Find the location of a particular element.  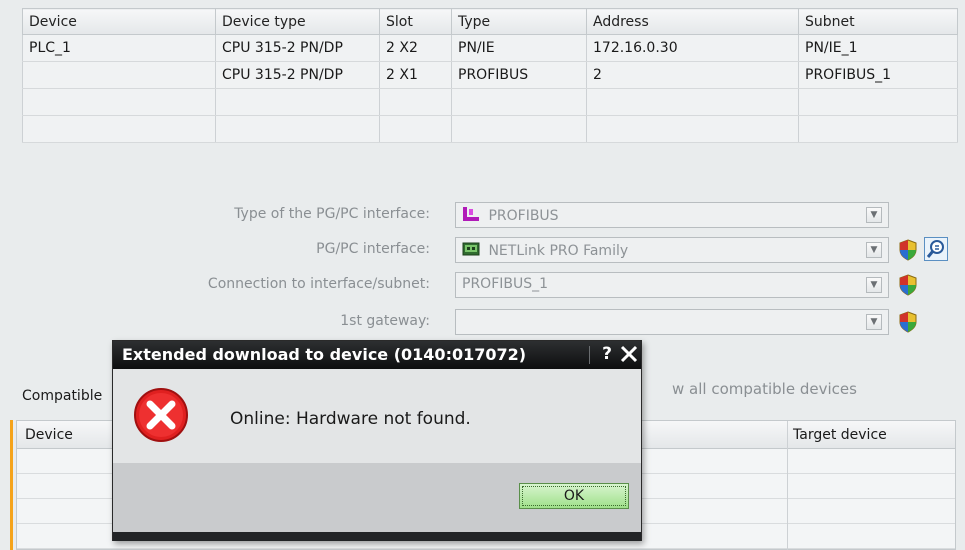

show-all-compatible-checkbox-label: w all compatible devices is located at coordinates (764, 389).